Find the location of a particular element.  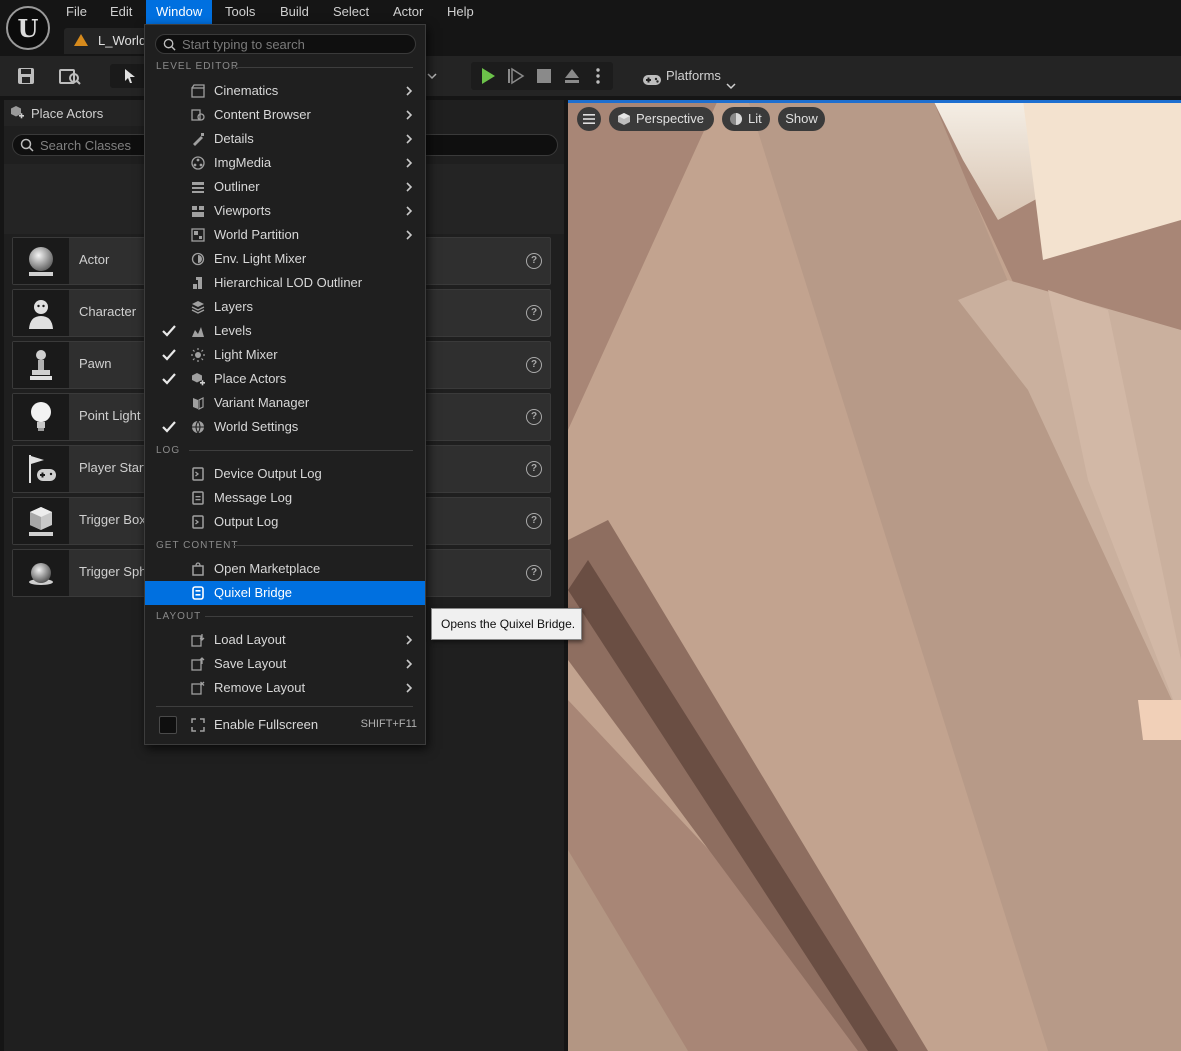

menu-item-variant-manager: Variant Manager is located at coordinates (285, 403).